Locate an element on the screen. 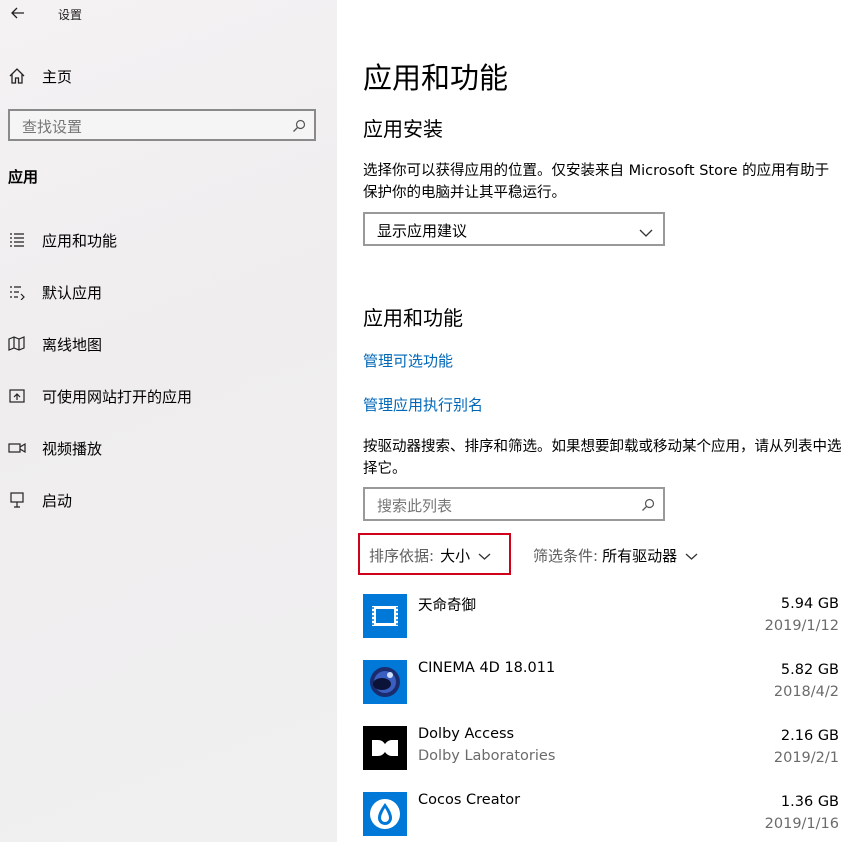 This screenshot has width=850, height=842. app-date: 2019/1/16 is located at coordinates (801, 824).